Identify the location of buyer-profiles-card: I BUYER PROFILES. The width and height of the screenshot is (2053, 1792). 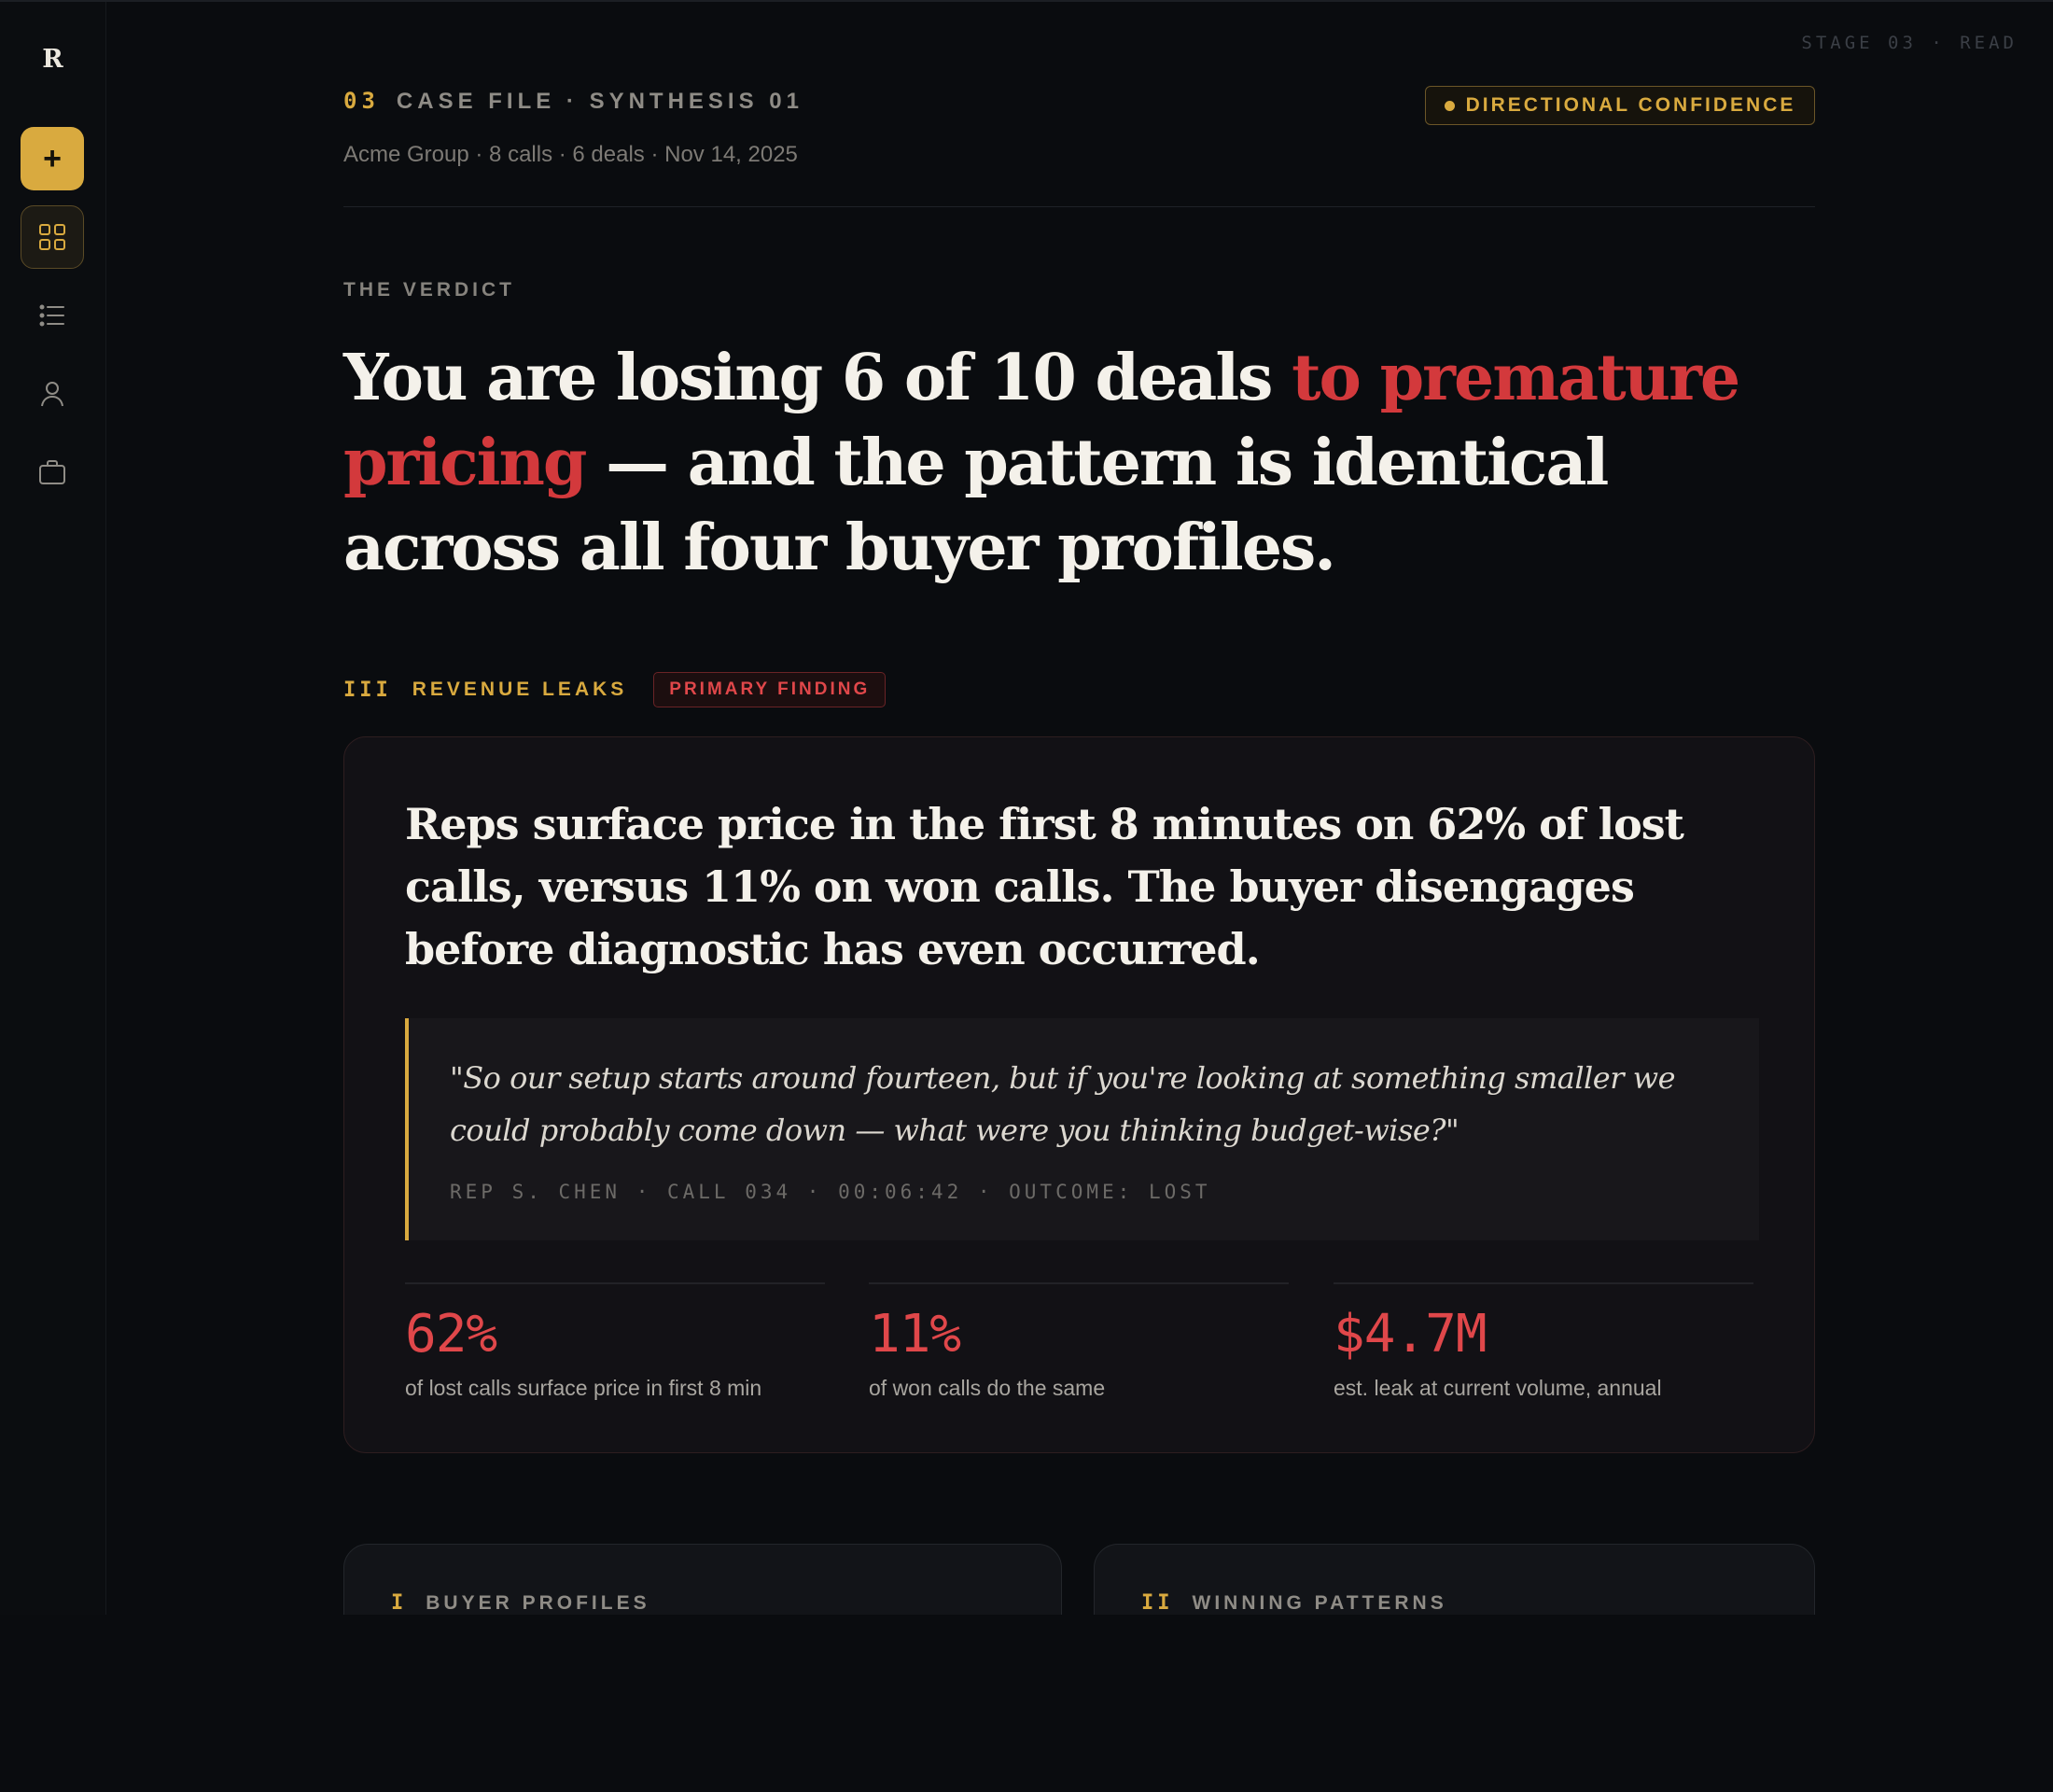
(702, 1580).